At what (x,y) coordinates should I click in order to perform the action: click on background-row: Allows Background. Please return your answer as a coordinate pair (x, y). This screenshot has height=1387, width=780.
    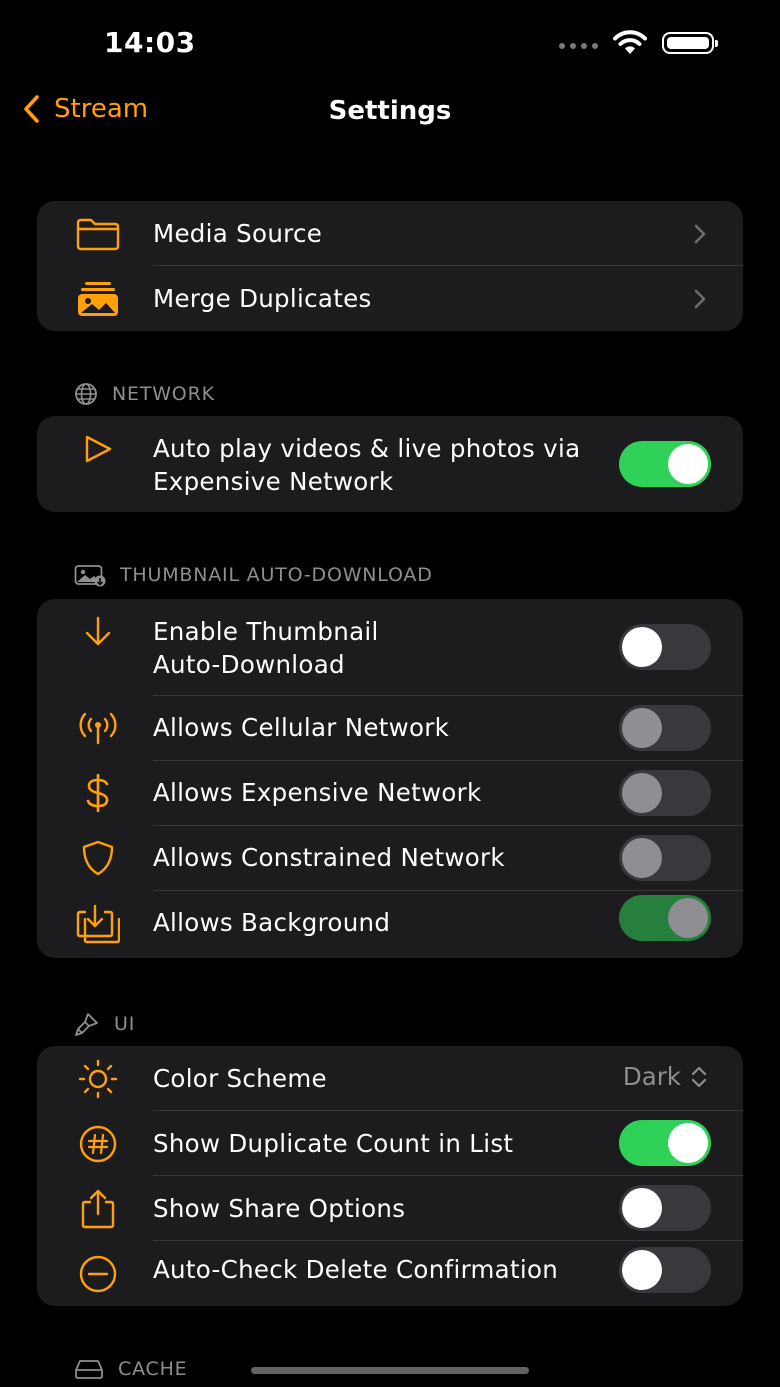
    Looking at the image, I should click on (390, 924).